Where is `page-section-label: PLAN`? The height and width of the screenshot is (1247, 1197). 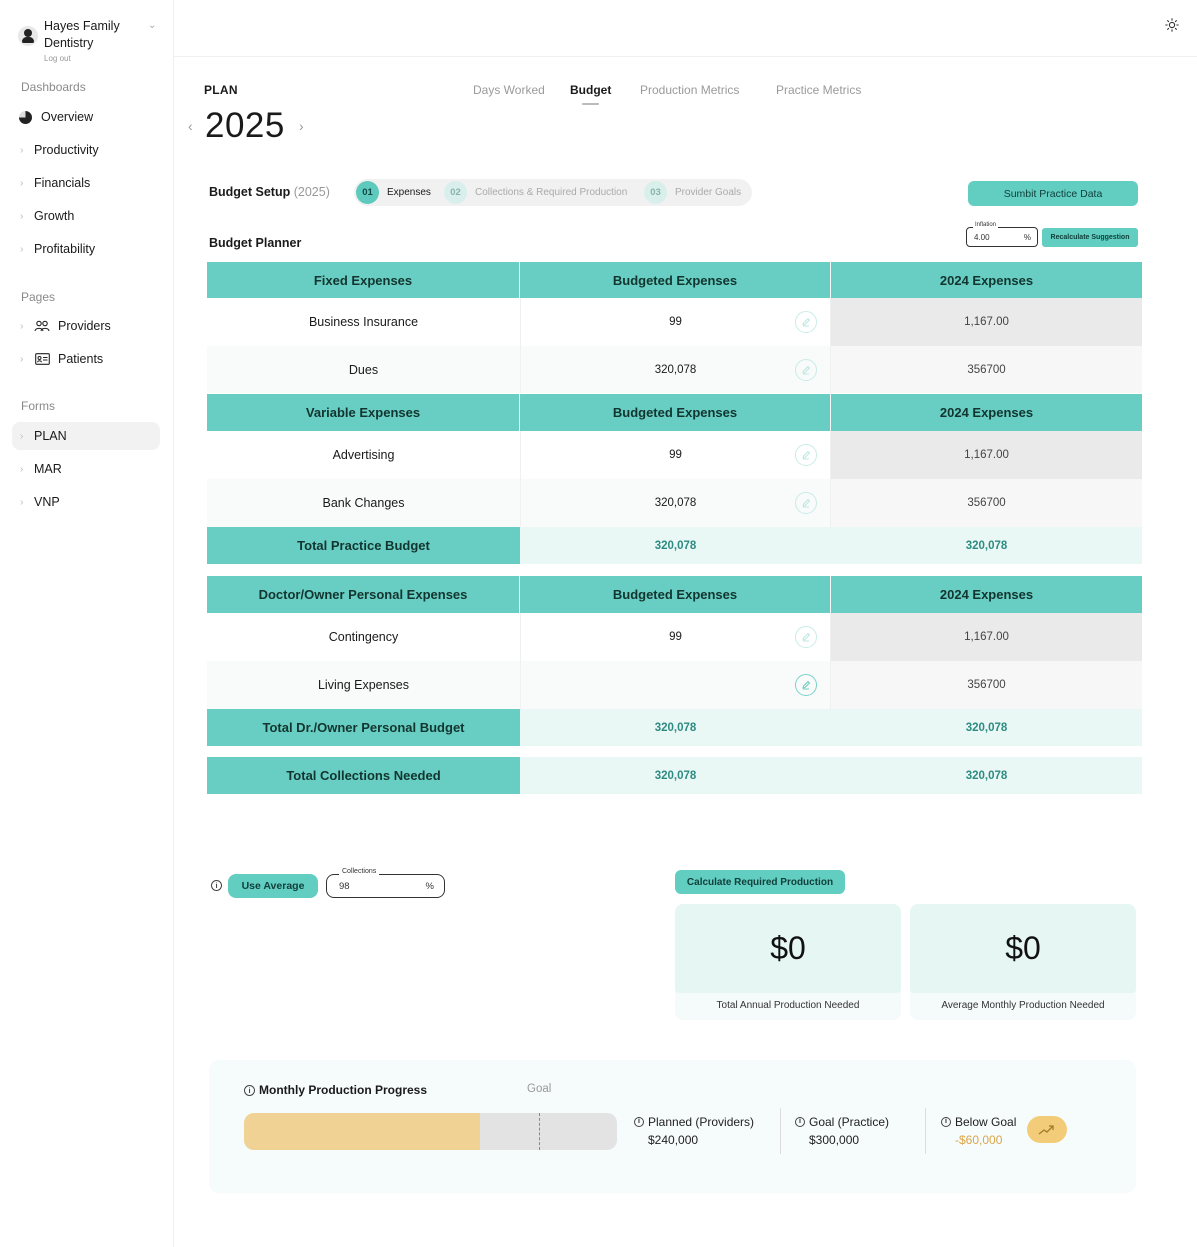
page-section-label: PLAN is located at coordinates (221, 90).